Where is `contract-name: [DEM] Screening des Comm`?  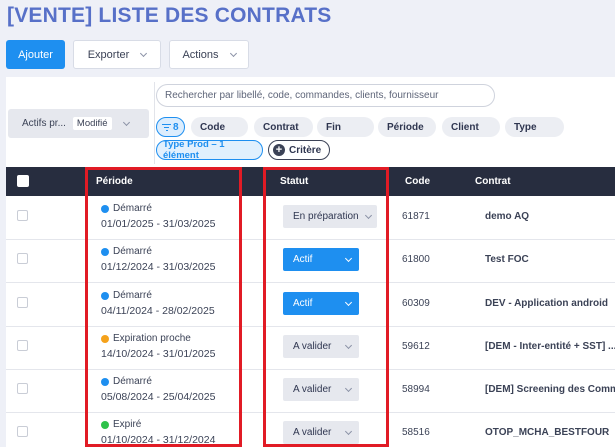 contract-name: [DEM] Screening des Comm is located at coordinates (550, 389).